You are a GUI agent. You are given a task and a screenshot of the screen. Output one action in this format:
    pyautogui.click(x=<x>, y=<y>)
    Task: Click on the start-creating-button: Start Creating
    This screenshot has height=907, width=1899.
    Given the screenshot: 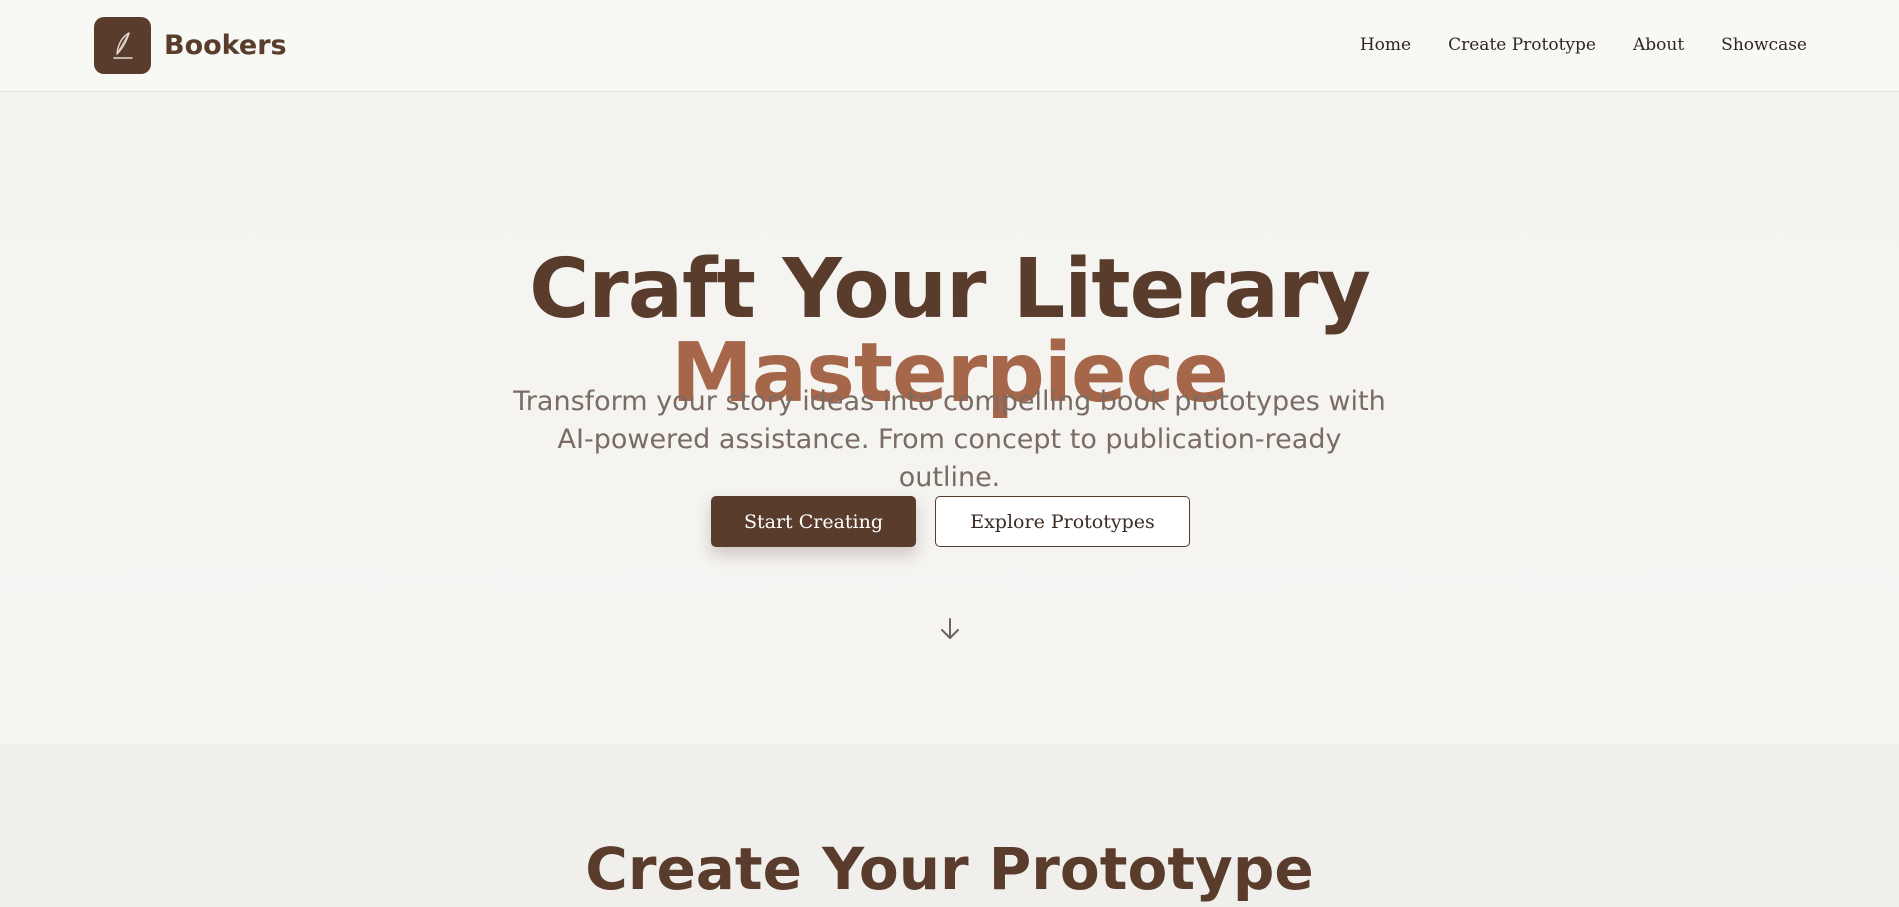 What is the action you would take?
    pyautogui.click(x=813, y=521)
    